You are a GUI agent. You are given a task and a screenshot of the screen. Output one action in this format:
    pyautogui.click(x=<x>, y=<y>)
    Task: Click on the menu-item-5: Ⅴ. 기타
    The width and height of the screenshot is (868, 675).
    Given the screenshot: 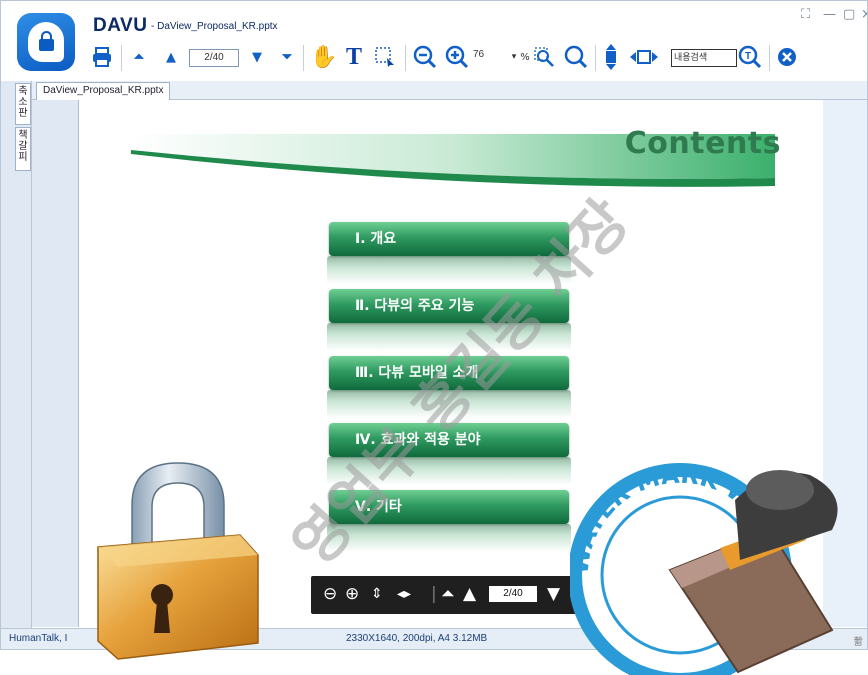 What is the action you would take?
    pyautogui.click(x=449, y=507)
    